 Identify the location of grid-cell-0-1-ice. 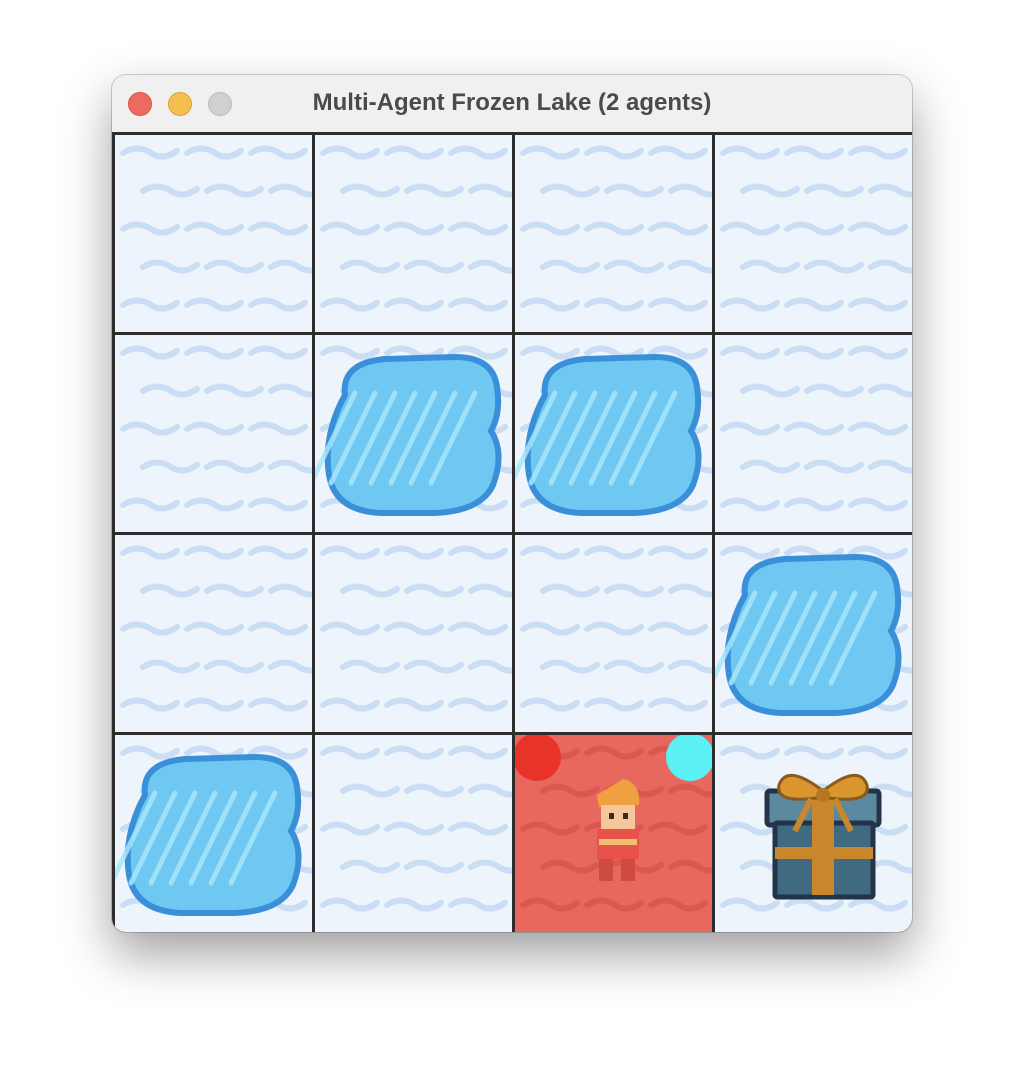
(413, 233).